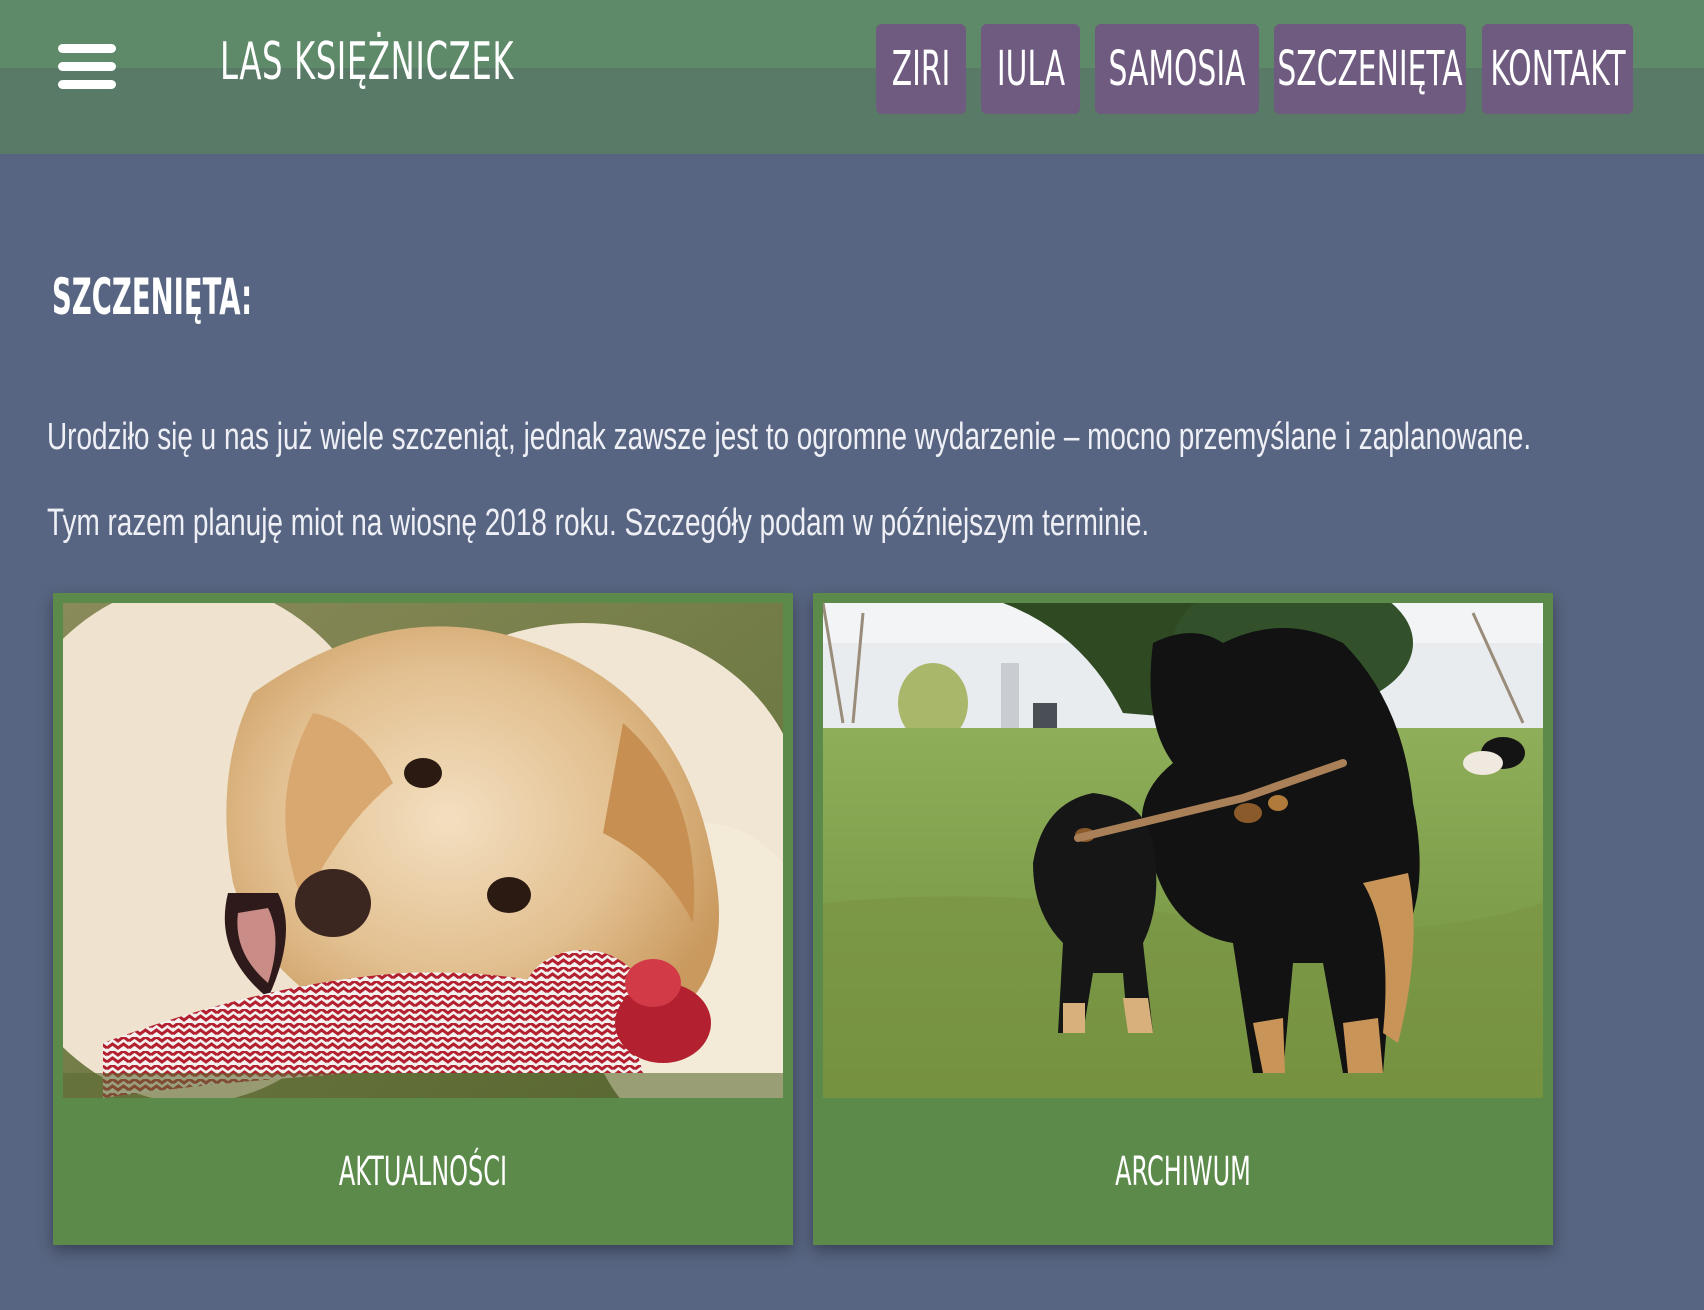  I want to click on nav-item-kontakt: KONTAKT, so click(1557, 69).